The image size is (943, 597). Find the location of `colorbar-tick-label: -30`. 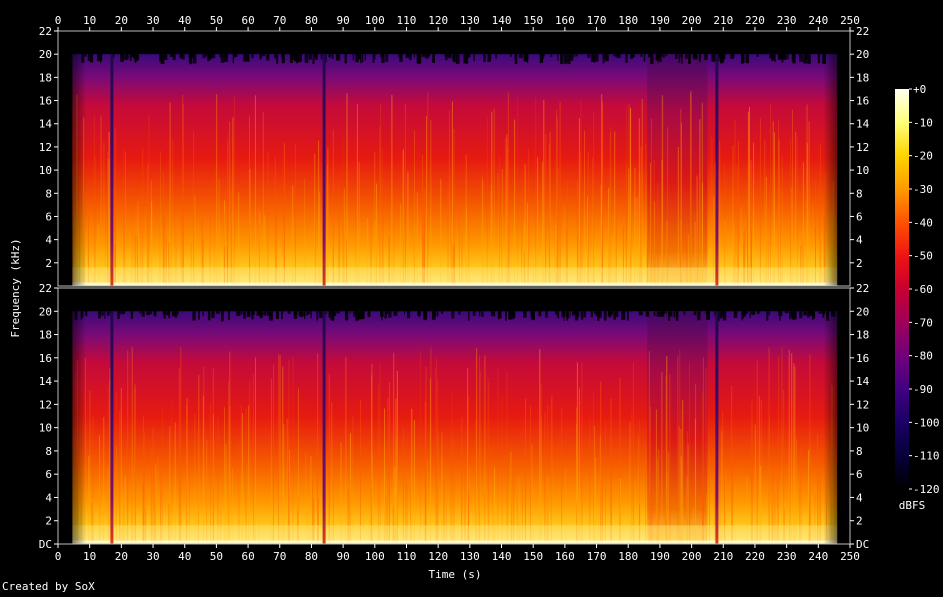

colorbar-tick-label: -30 is located at coordinates (923, 189).